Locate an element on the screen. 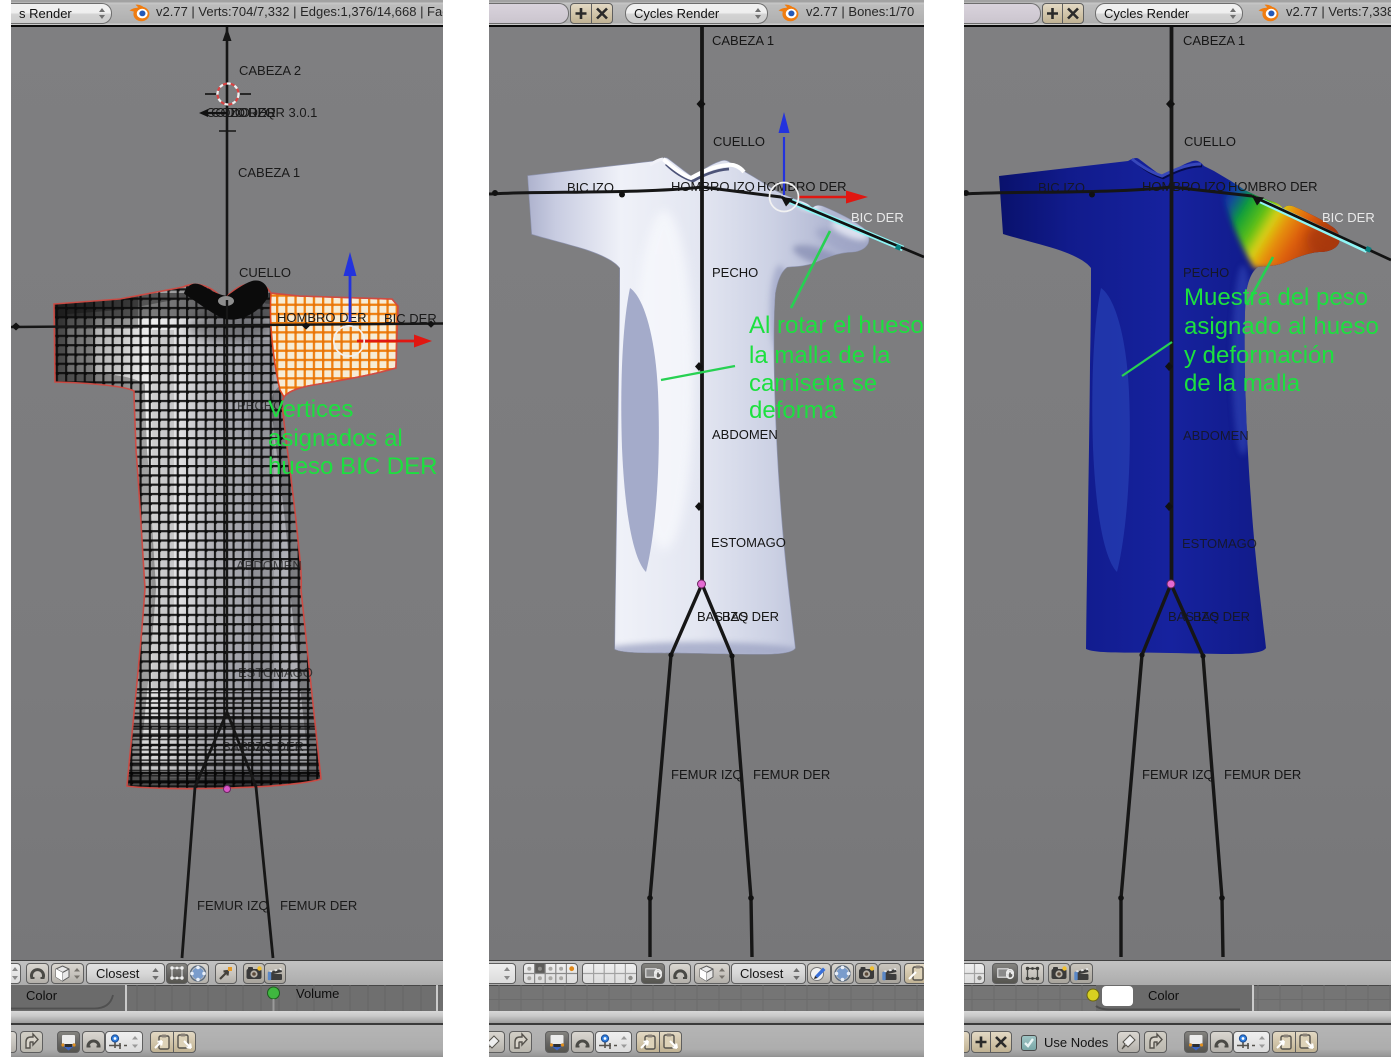 This screenshot has width=1391, height=1057. svg-text: Al rotar el hueso is located at coordinates (836, 325).